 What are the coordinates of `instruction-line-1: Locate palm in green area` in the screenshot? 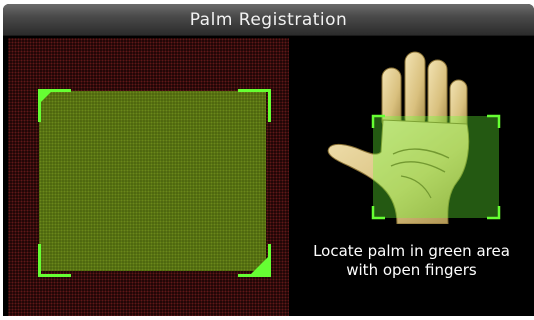 It's located at (411, 251).